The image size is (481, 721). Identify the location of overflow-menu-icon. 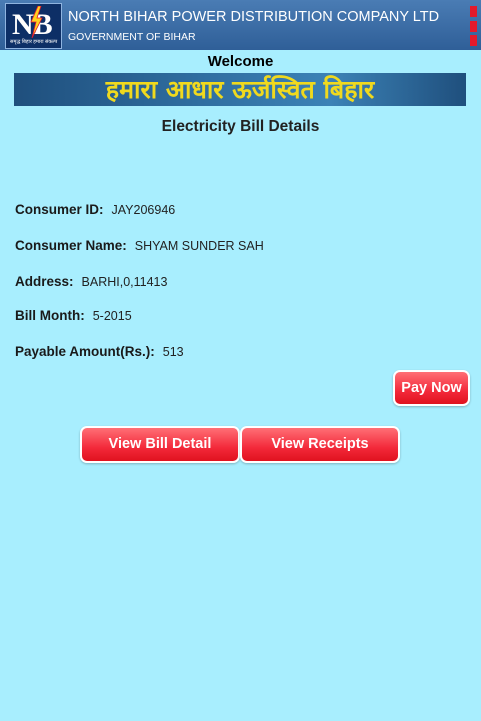
(473, 26).